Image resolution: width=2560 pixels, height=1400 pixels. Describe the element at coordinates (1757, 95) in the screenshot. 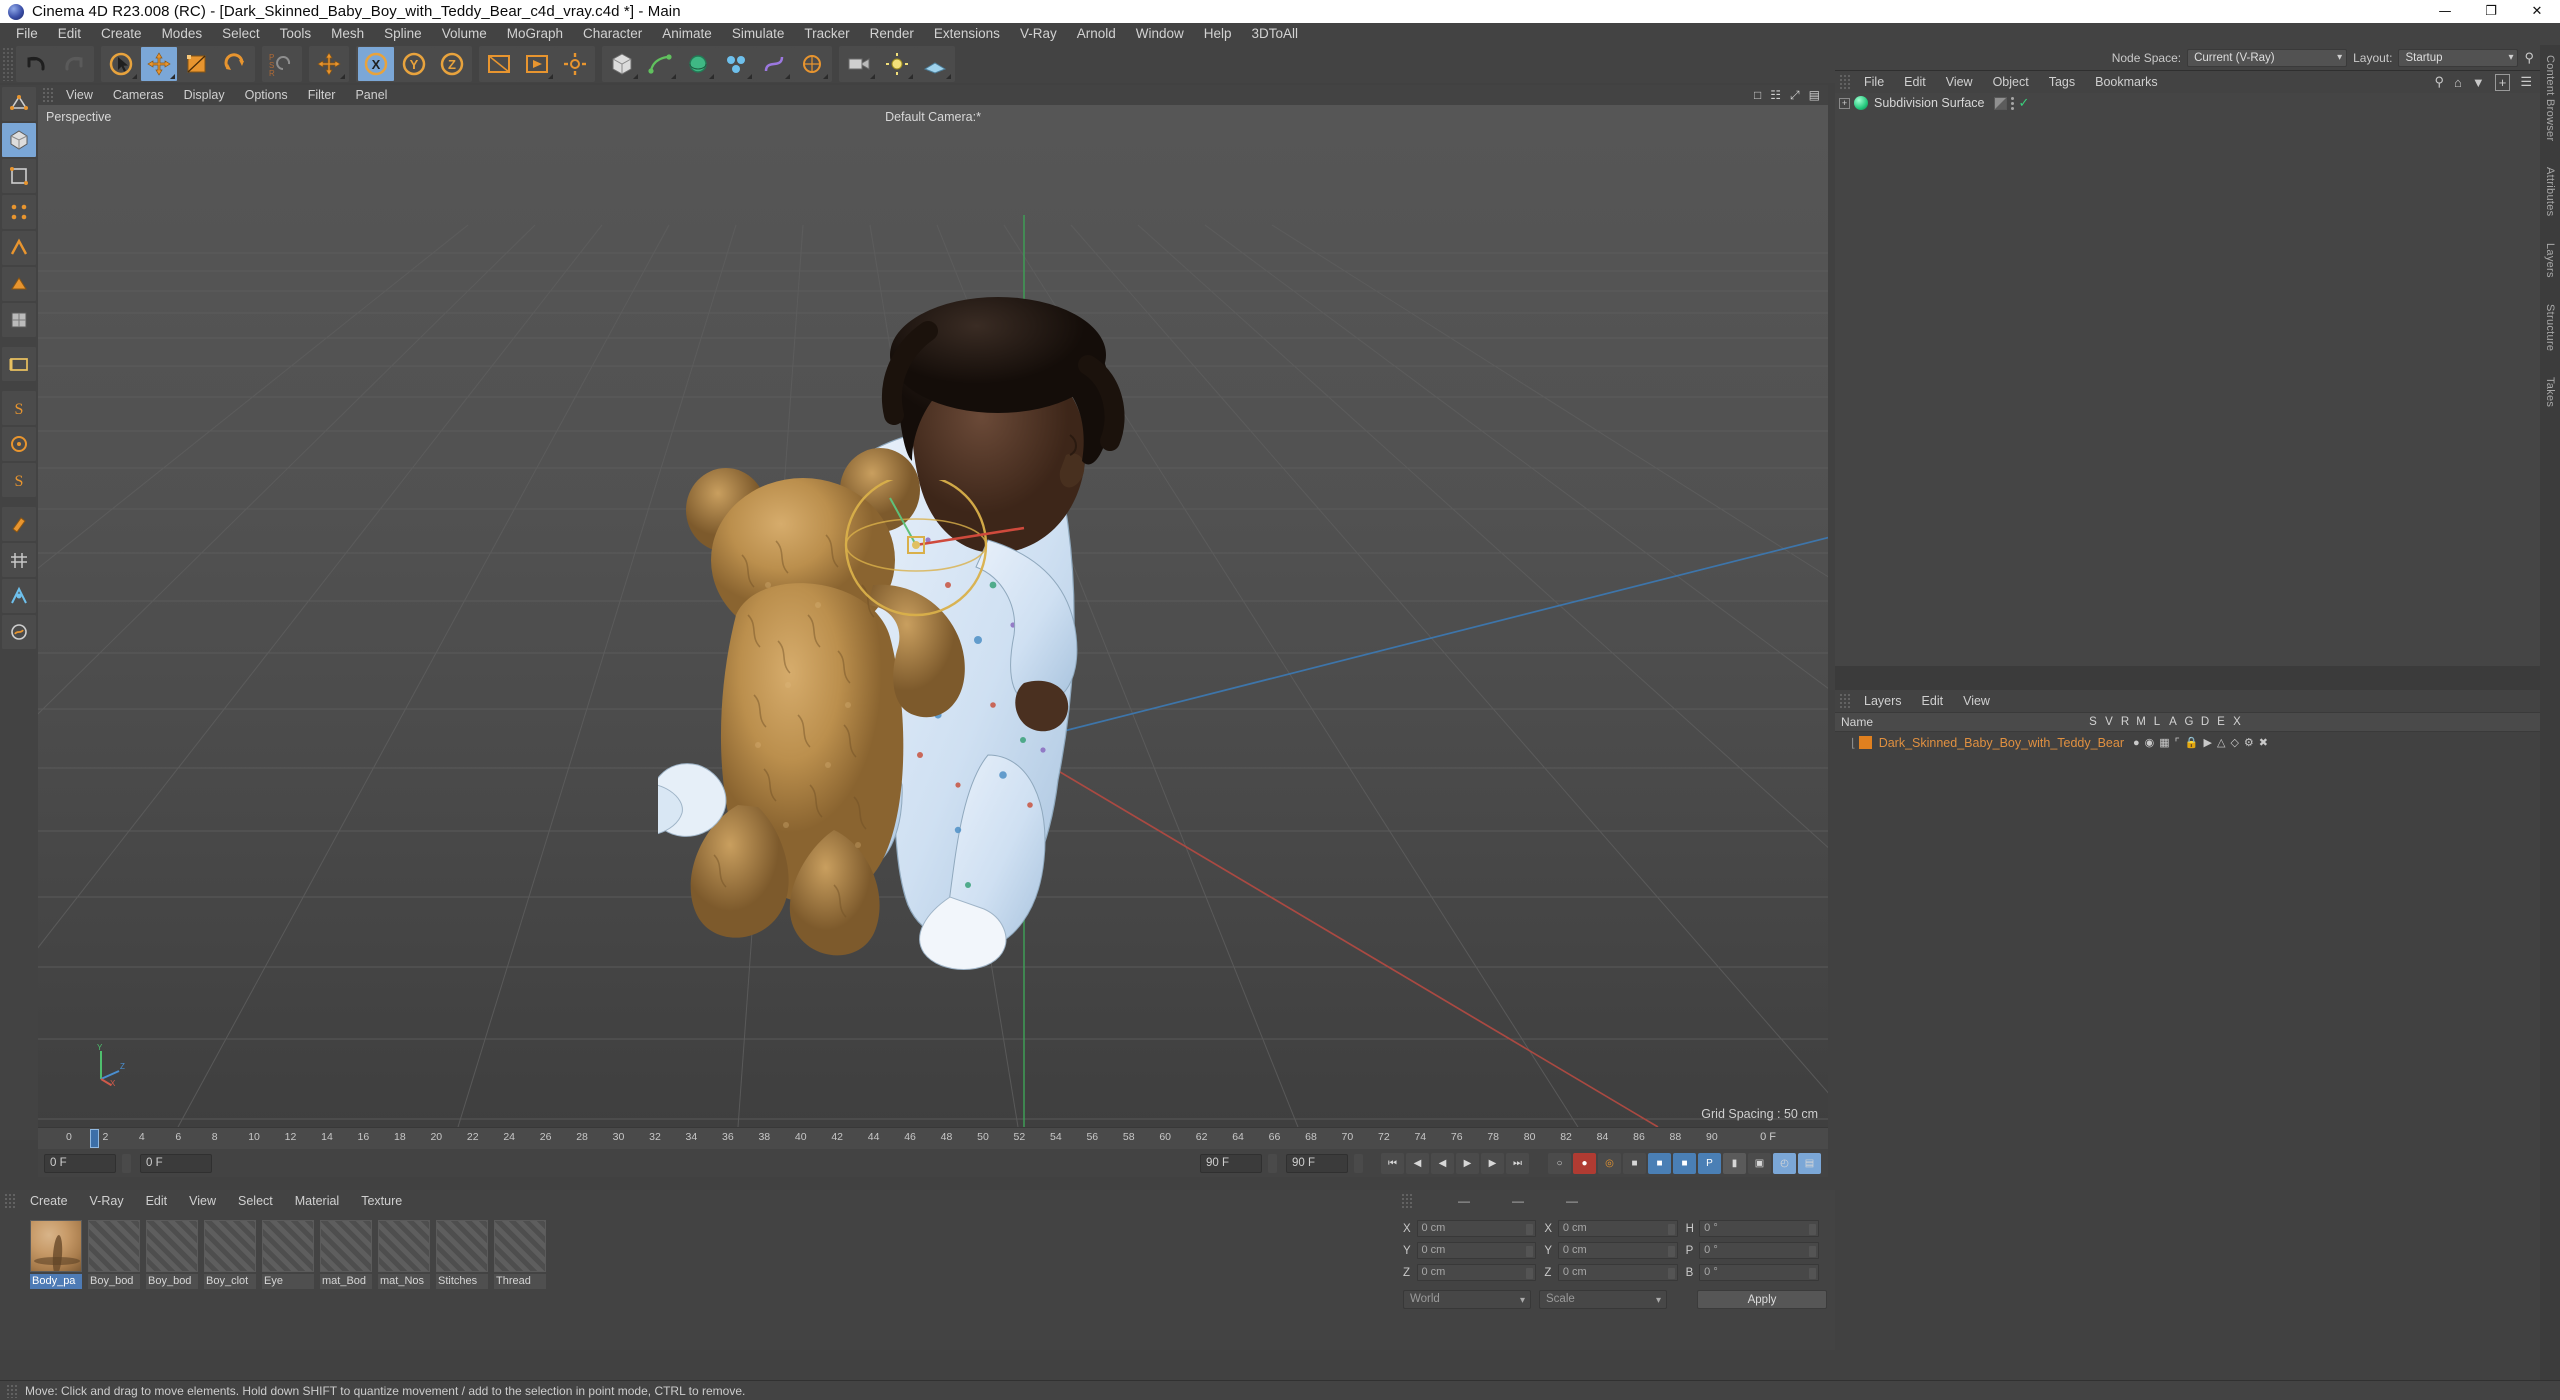

I see `viewport-single-view-icon: □` at that location.